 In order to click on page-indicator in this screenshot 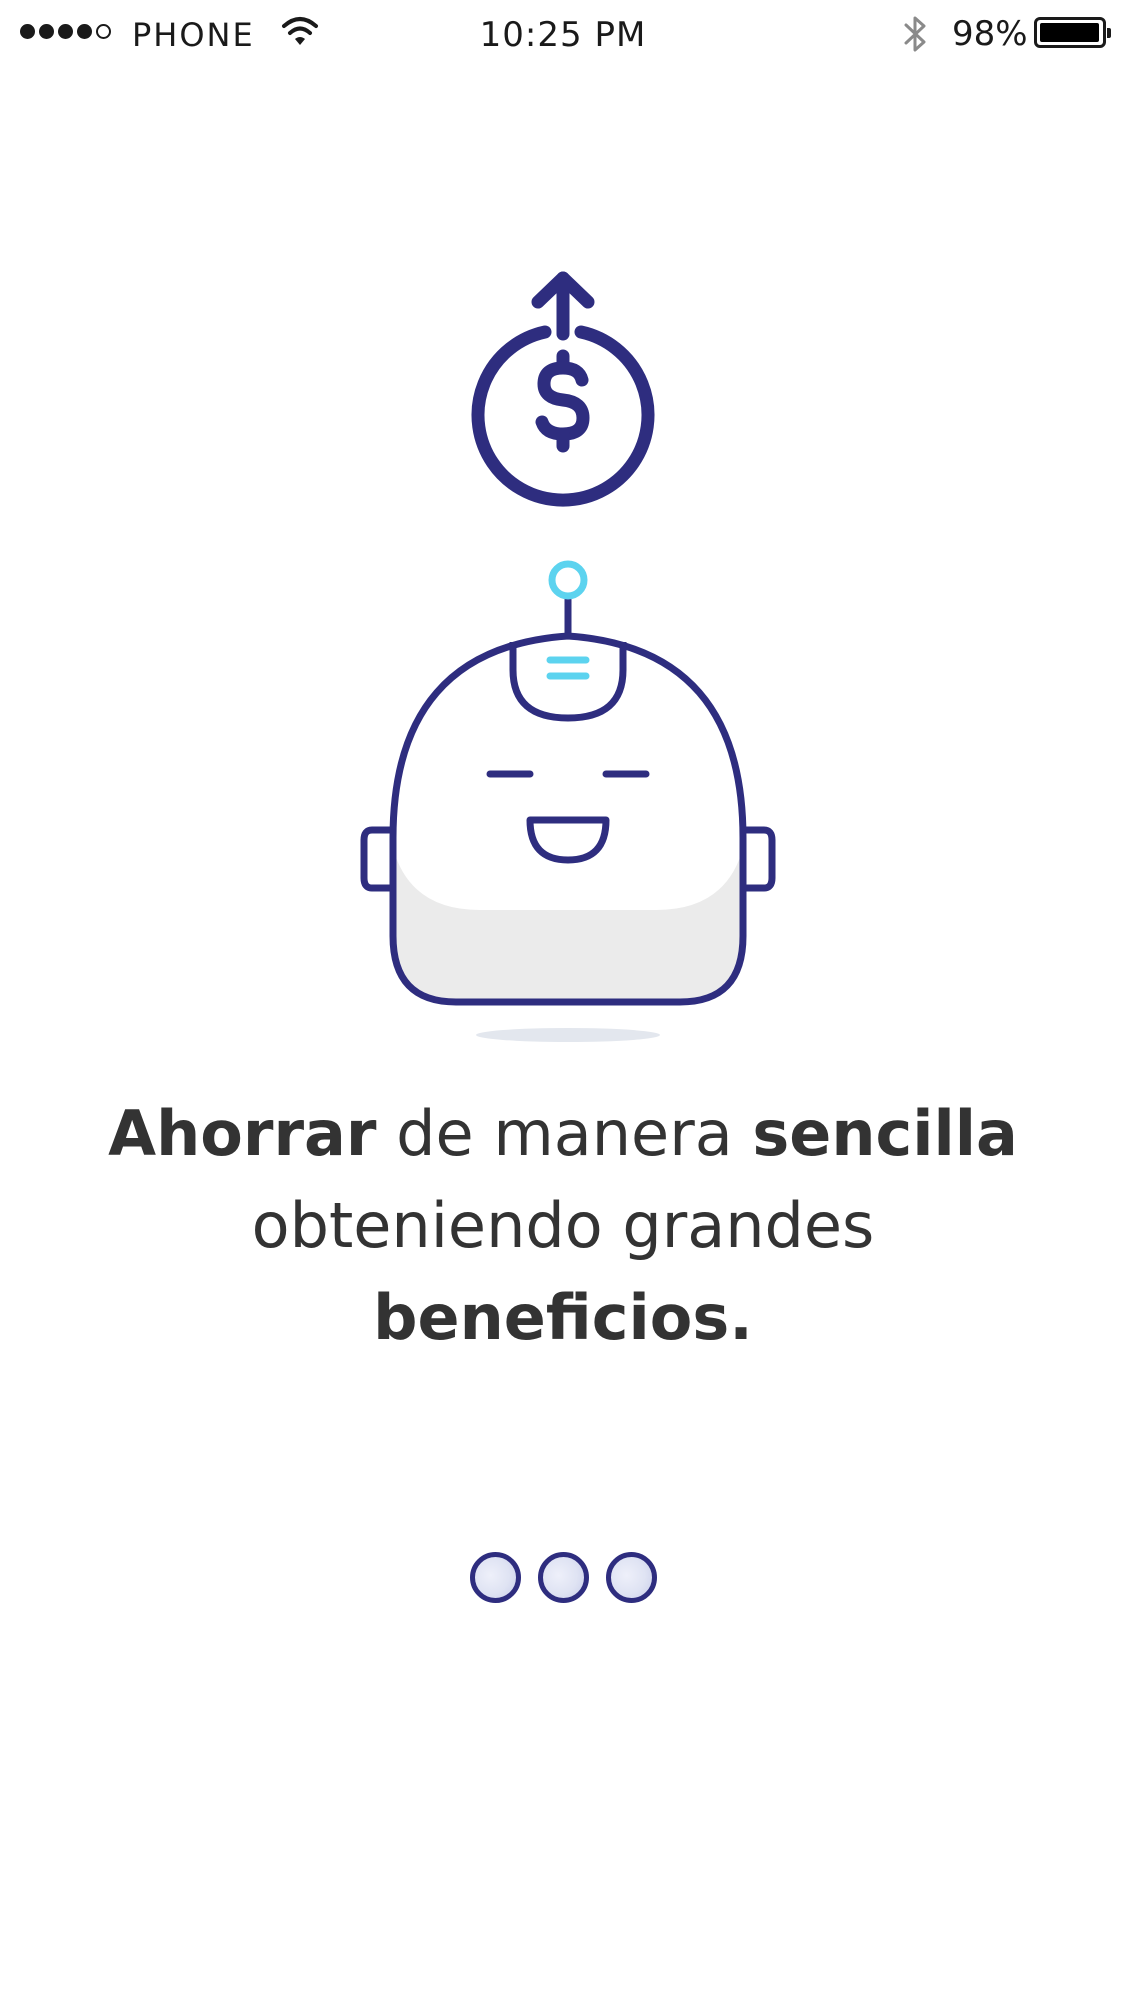, I will do `click(563, 1577)`.